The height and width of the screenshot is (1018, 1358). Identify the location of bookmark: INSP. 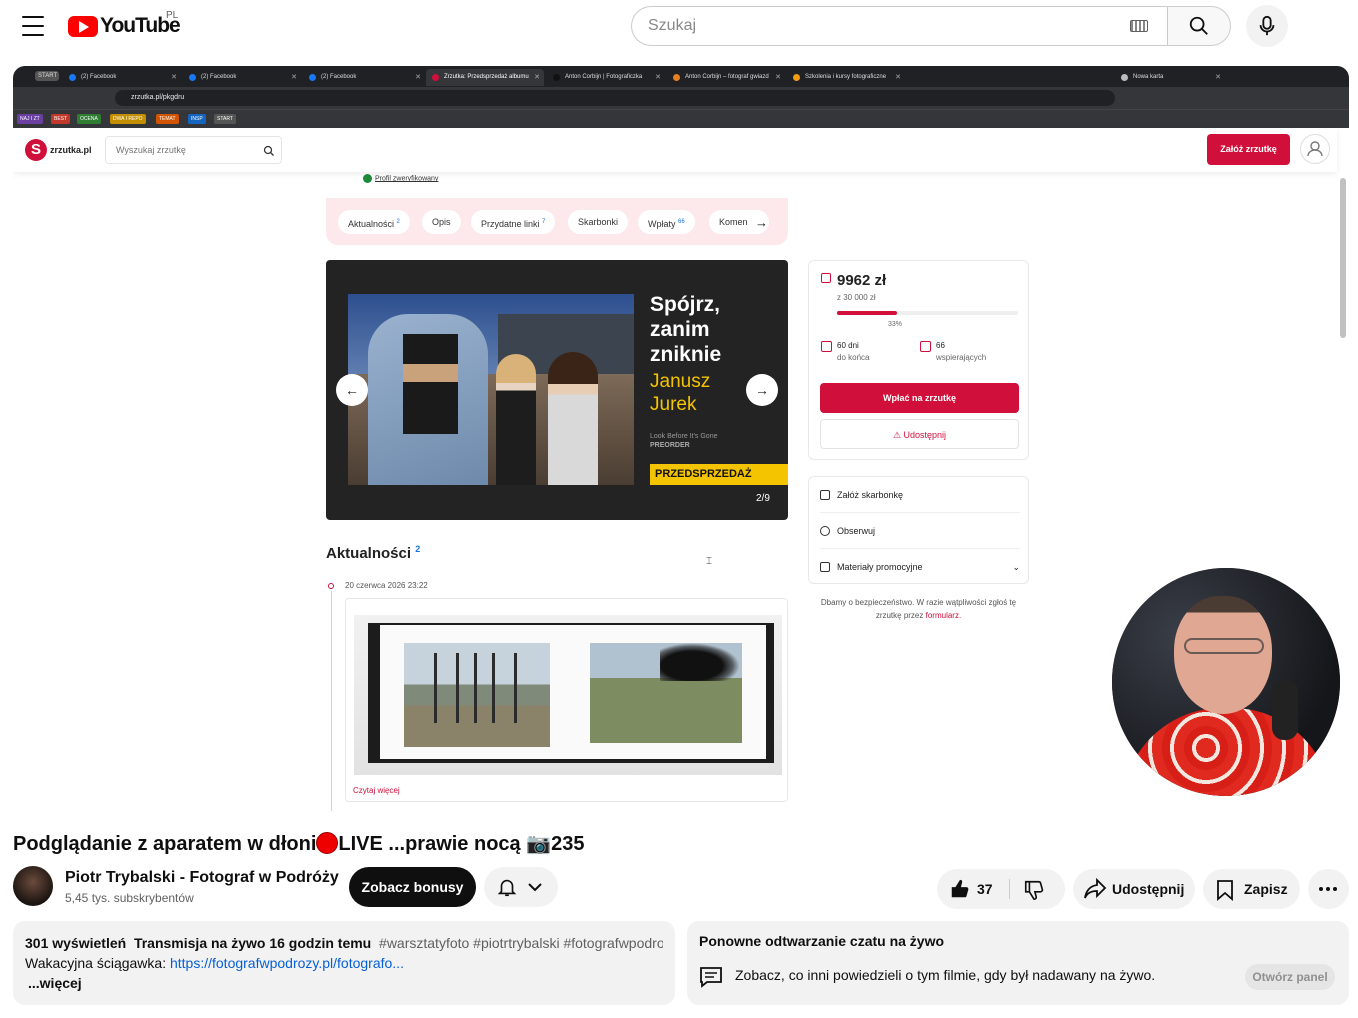
(197, 119).